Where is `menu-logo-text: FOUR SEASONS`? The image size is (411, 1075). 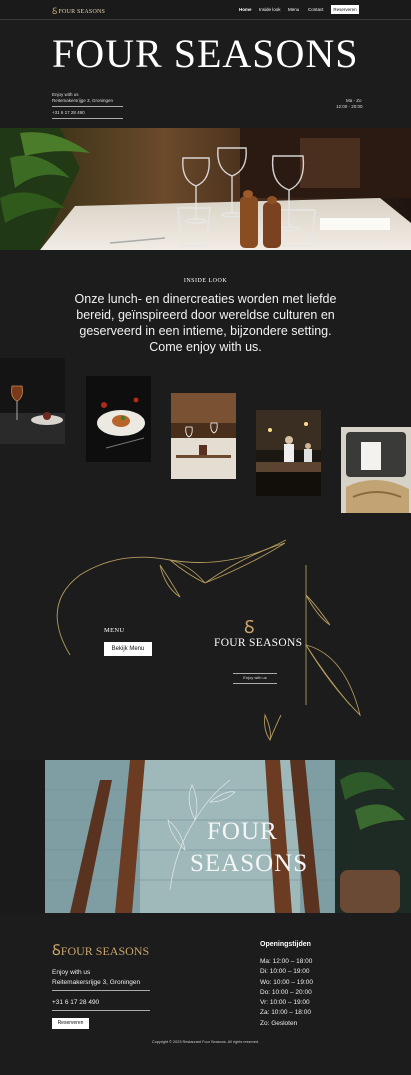
menu-logo-text: FOUR SEASONS is located at coordinates (258, 643).